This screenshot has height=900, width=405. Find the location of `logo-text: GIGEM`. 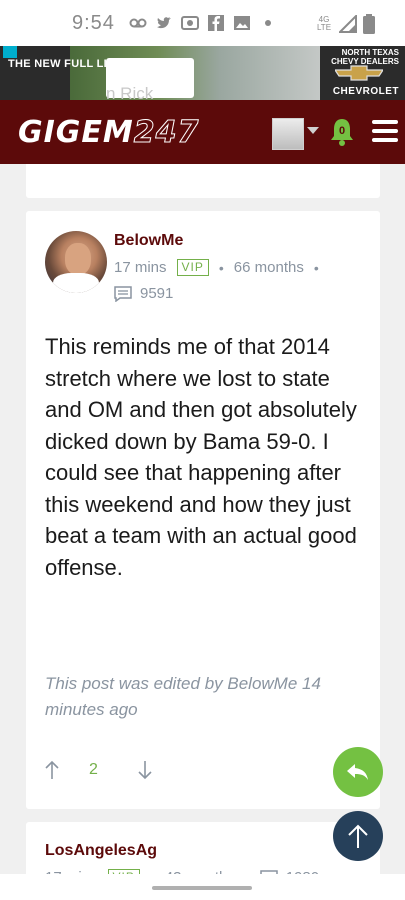

logo-text: GIGEM is located at coordinates (76, 132).